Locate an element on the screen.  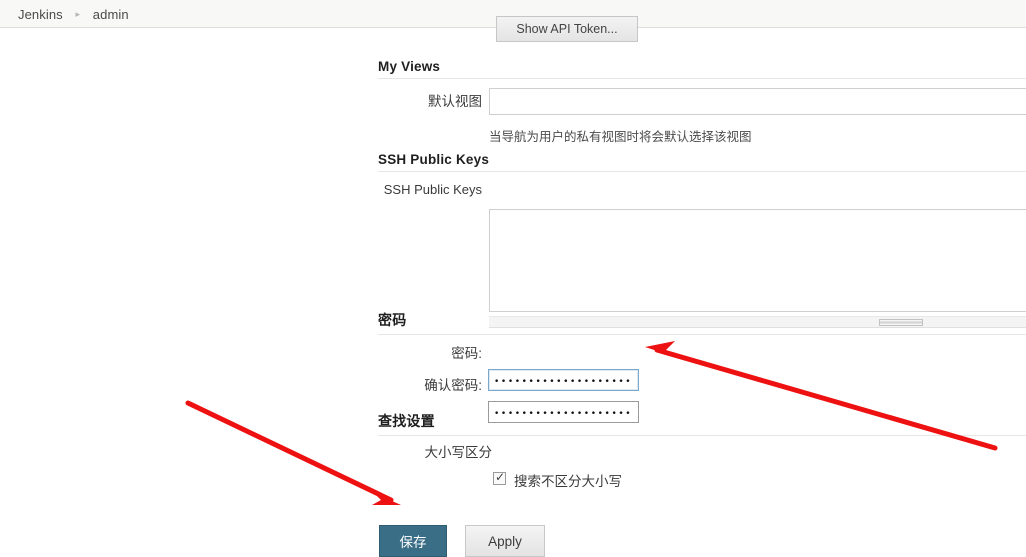
section-heading-search-settings: 查找设置 is located at coordinates (702, 423).